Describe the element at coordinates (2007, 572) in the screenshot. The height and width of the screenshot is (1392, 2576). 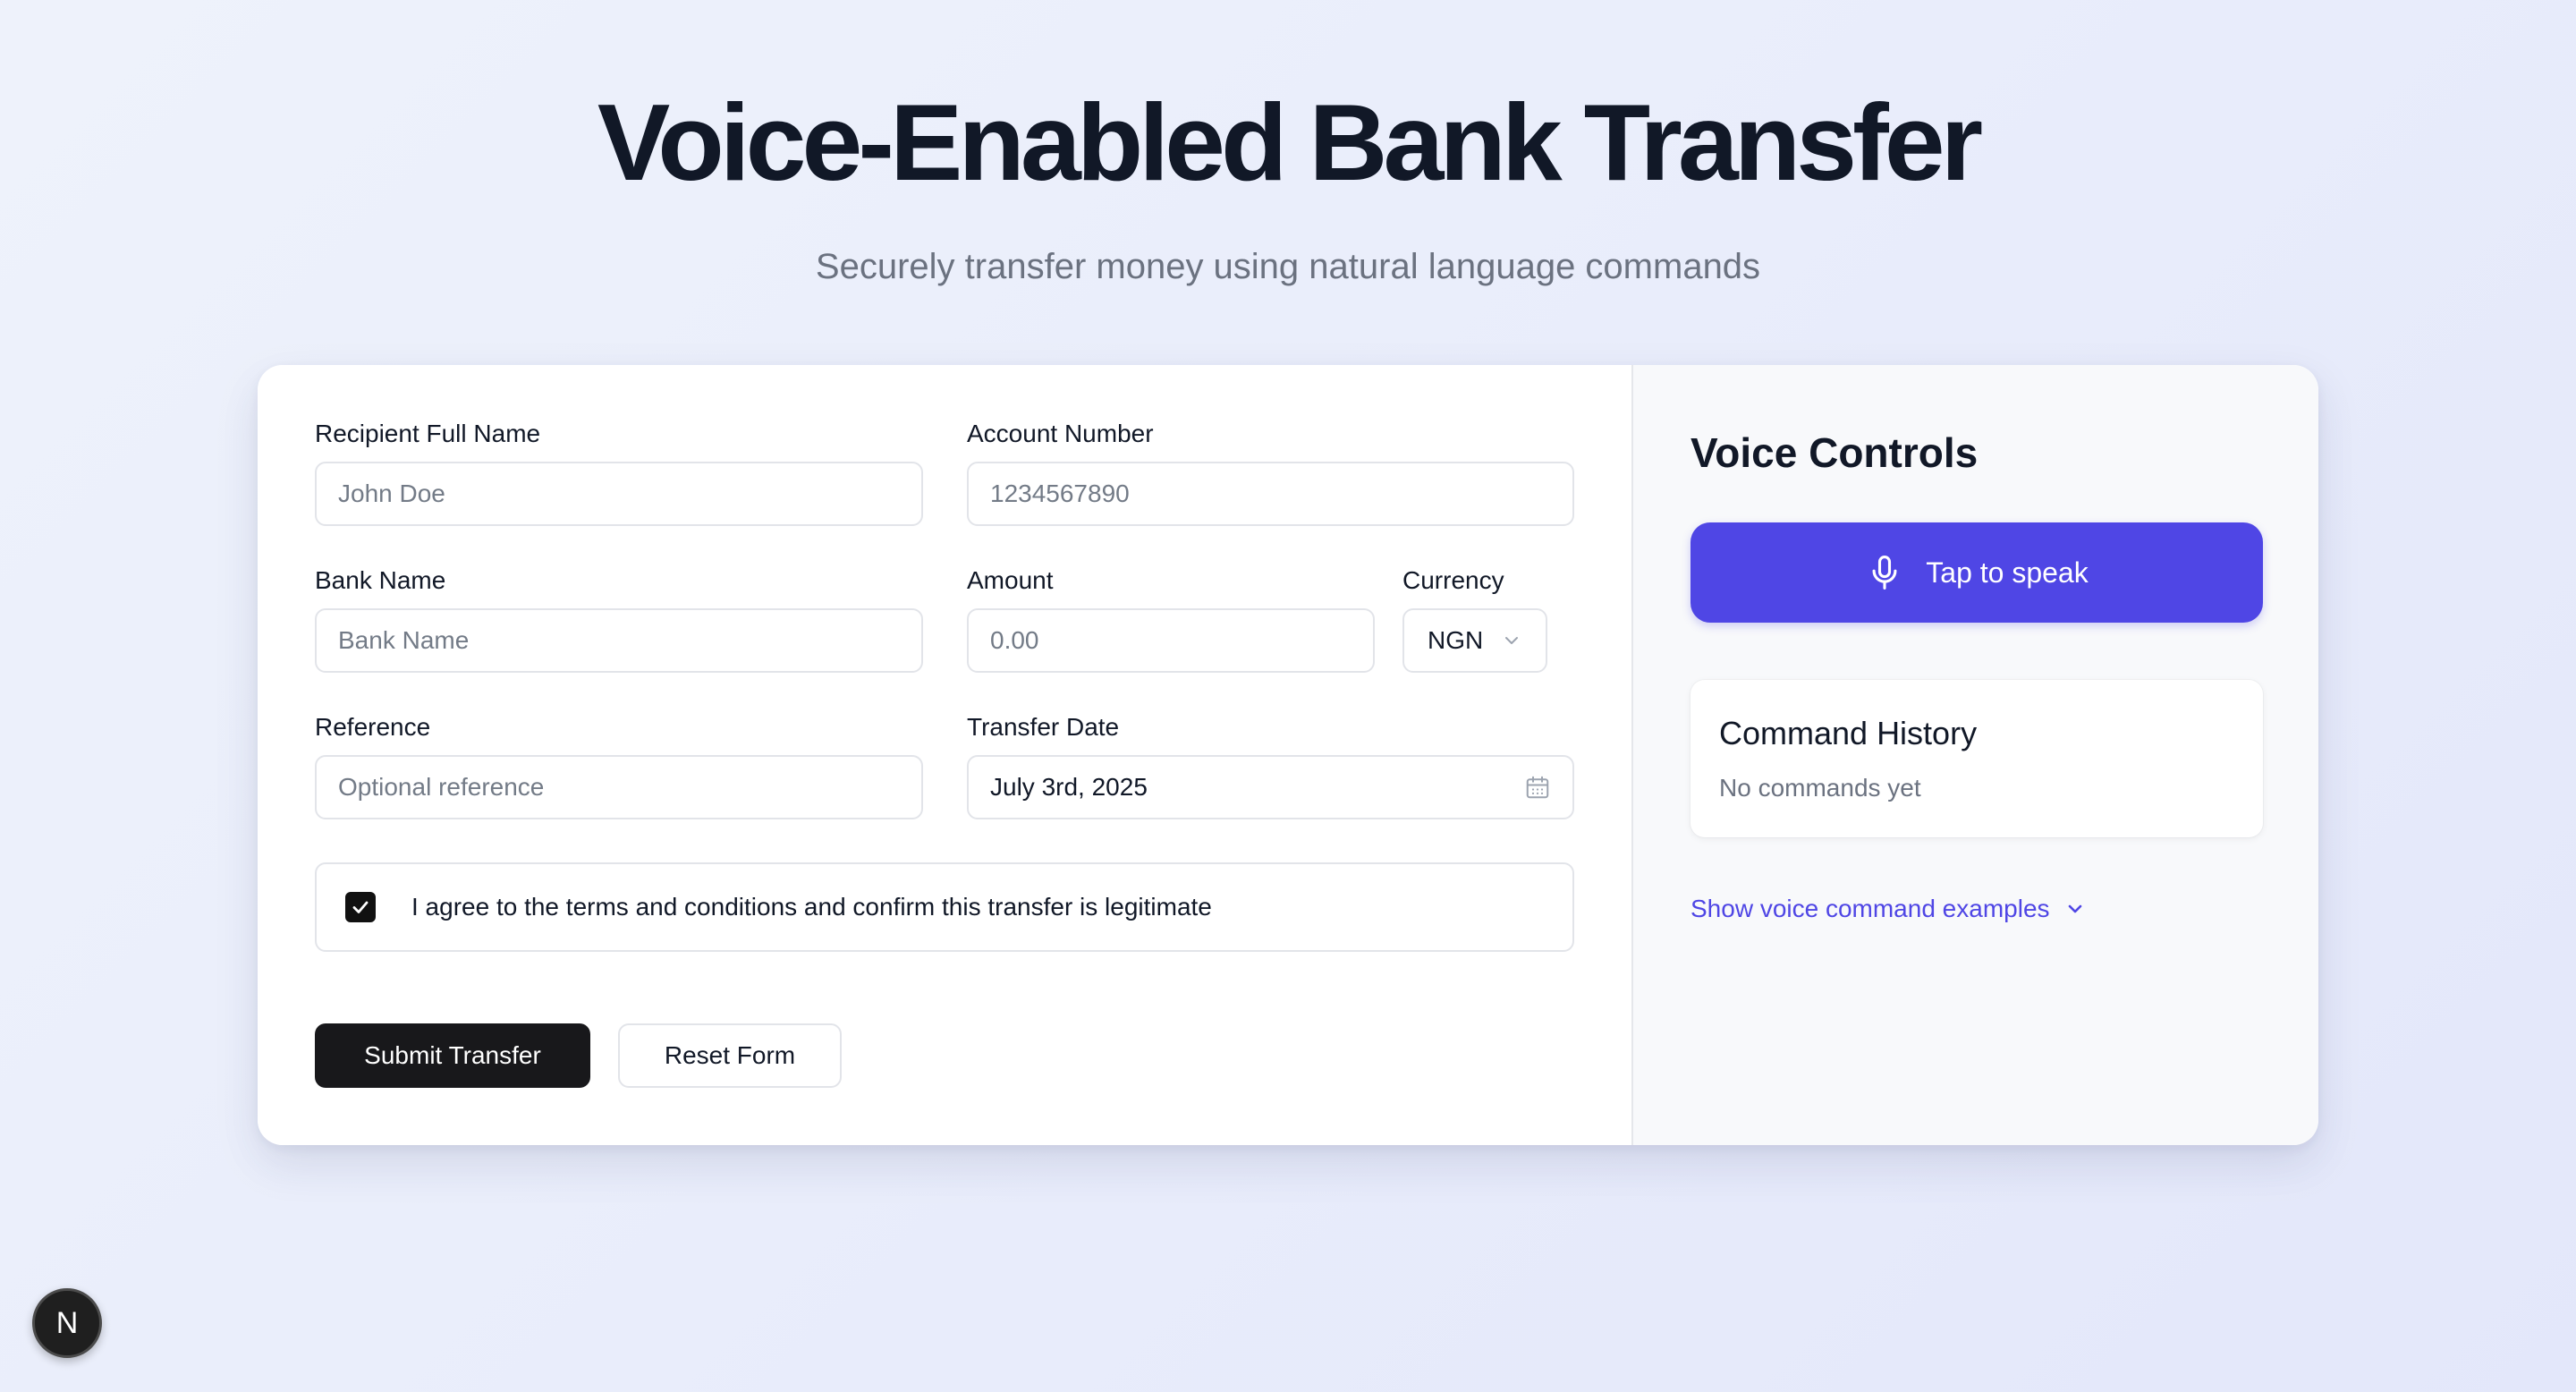
I see `tap-to-speak-label: Tap to speak` at that location.